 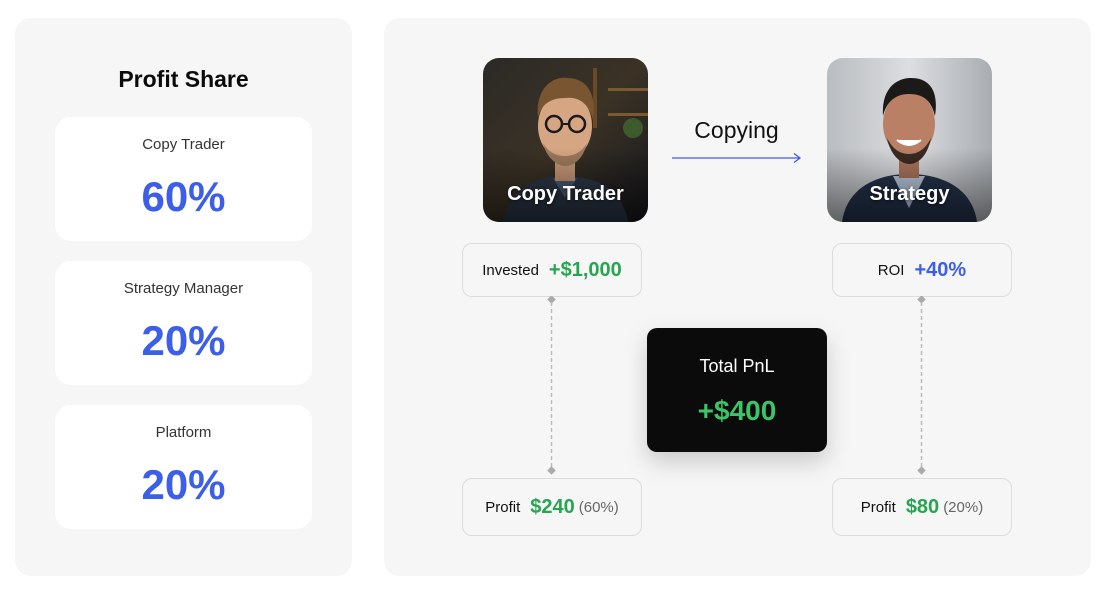 I want to click on share-card-strategy-manager: Strategy Manager 20%, so click(x=183, y=323).